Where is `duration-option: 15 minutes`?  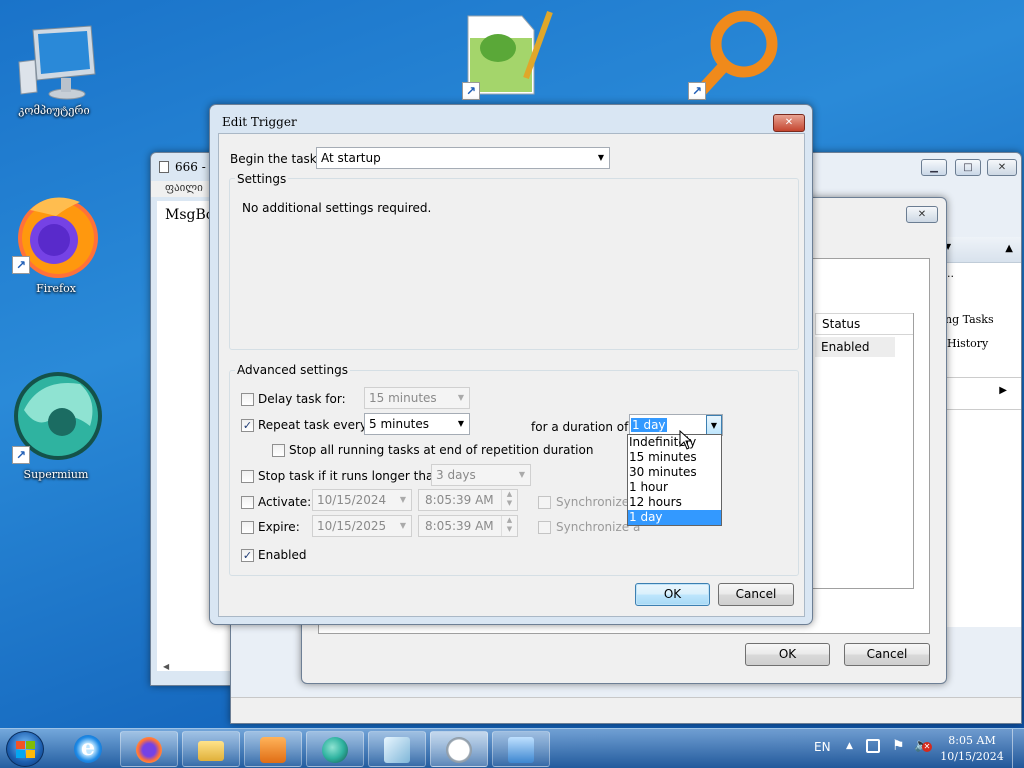 duration-option: 15 minutes is located at coordinates (674, 457).